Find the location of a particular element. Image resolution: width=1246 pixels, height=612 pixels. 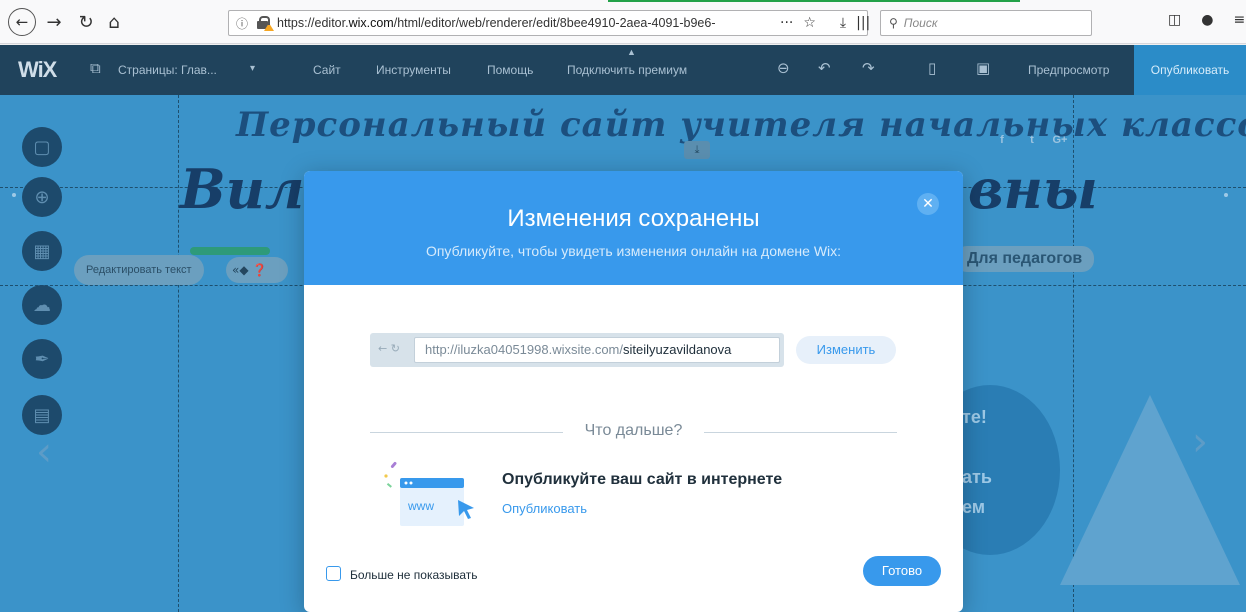

slider-next-icon: › is located at coordinates (1200, 442).